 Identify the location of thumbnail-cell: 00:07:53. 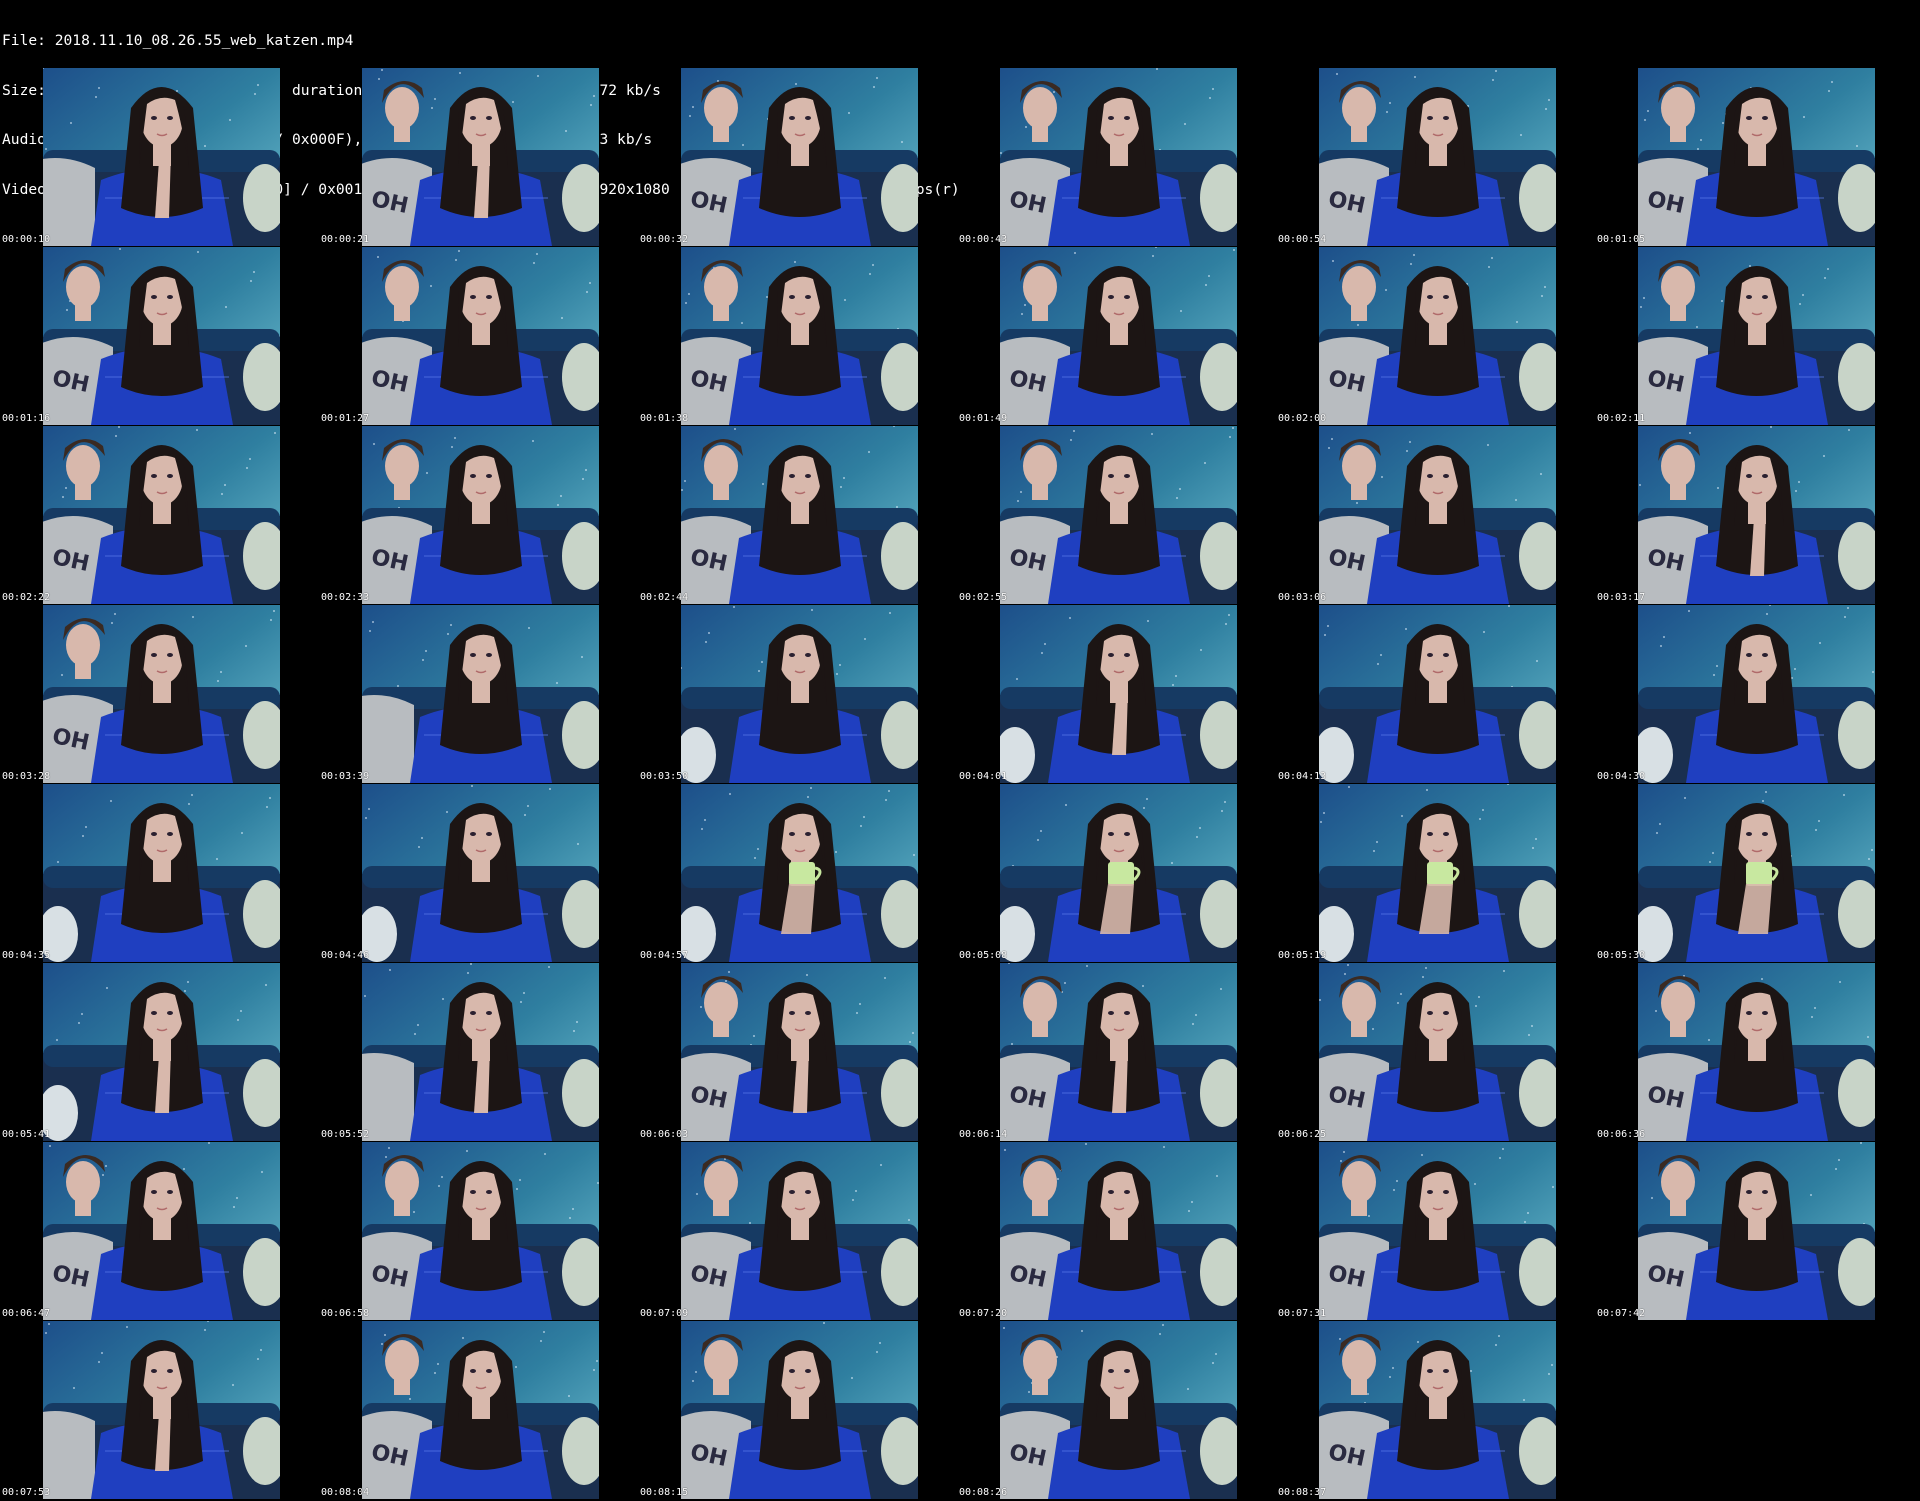
(159, 1410).